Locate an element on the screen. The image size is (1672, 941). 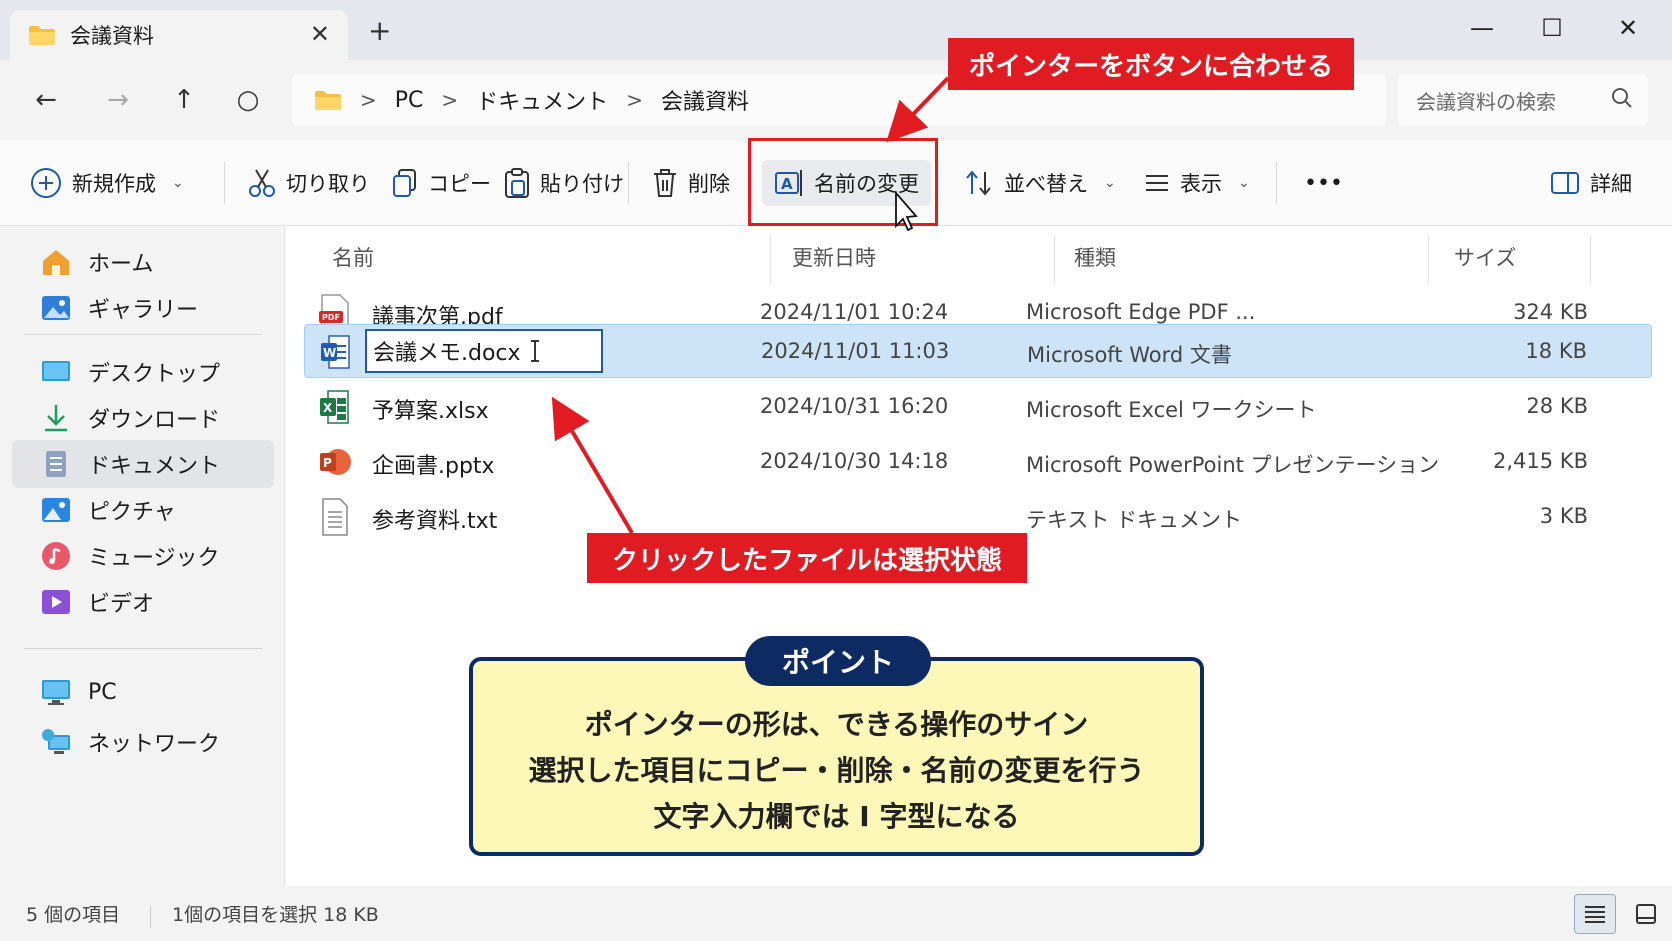
excel-file-icon: X is located at coordinates (334, 407).